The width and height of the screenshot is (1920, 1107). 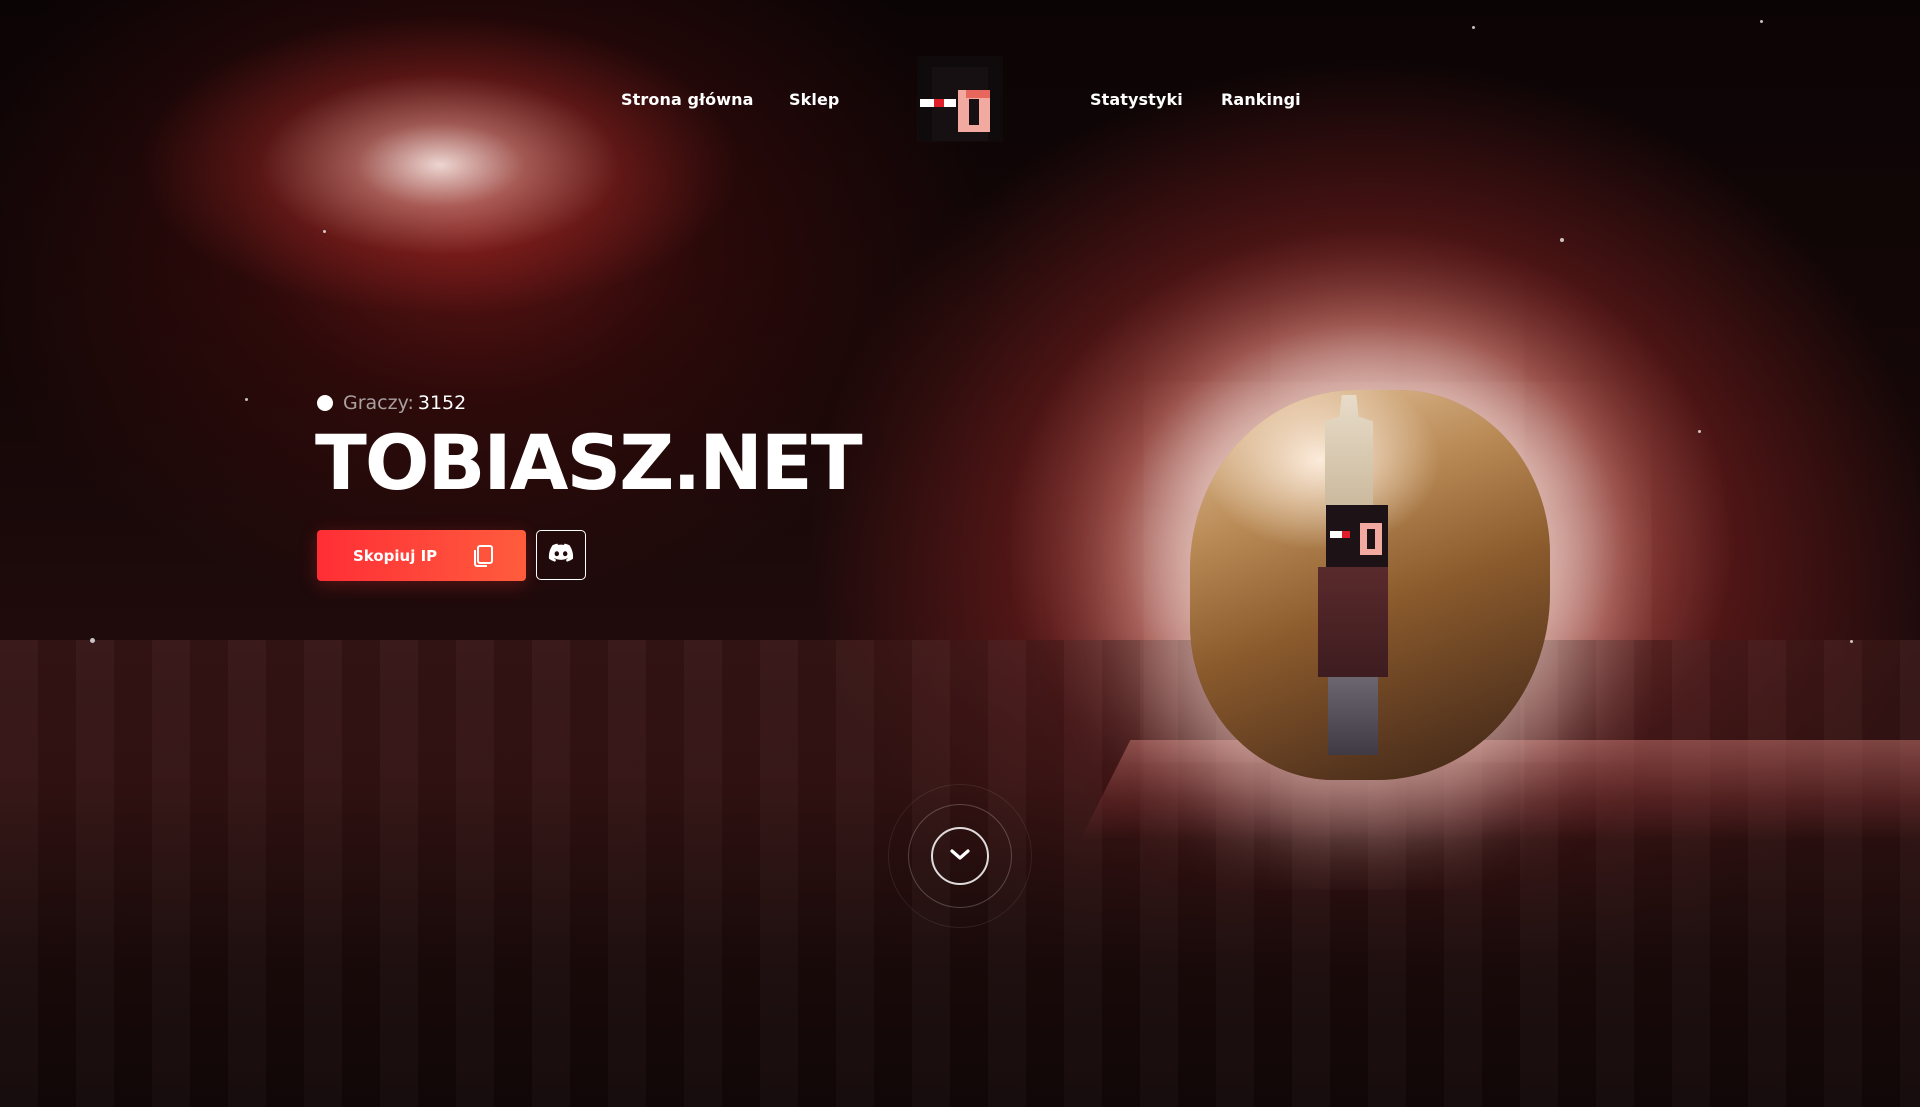 I want to click on players-count: 3152, so click(x=442, y=403).